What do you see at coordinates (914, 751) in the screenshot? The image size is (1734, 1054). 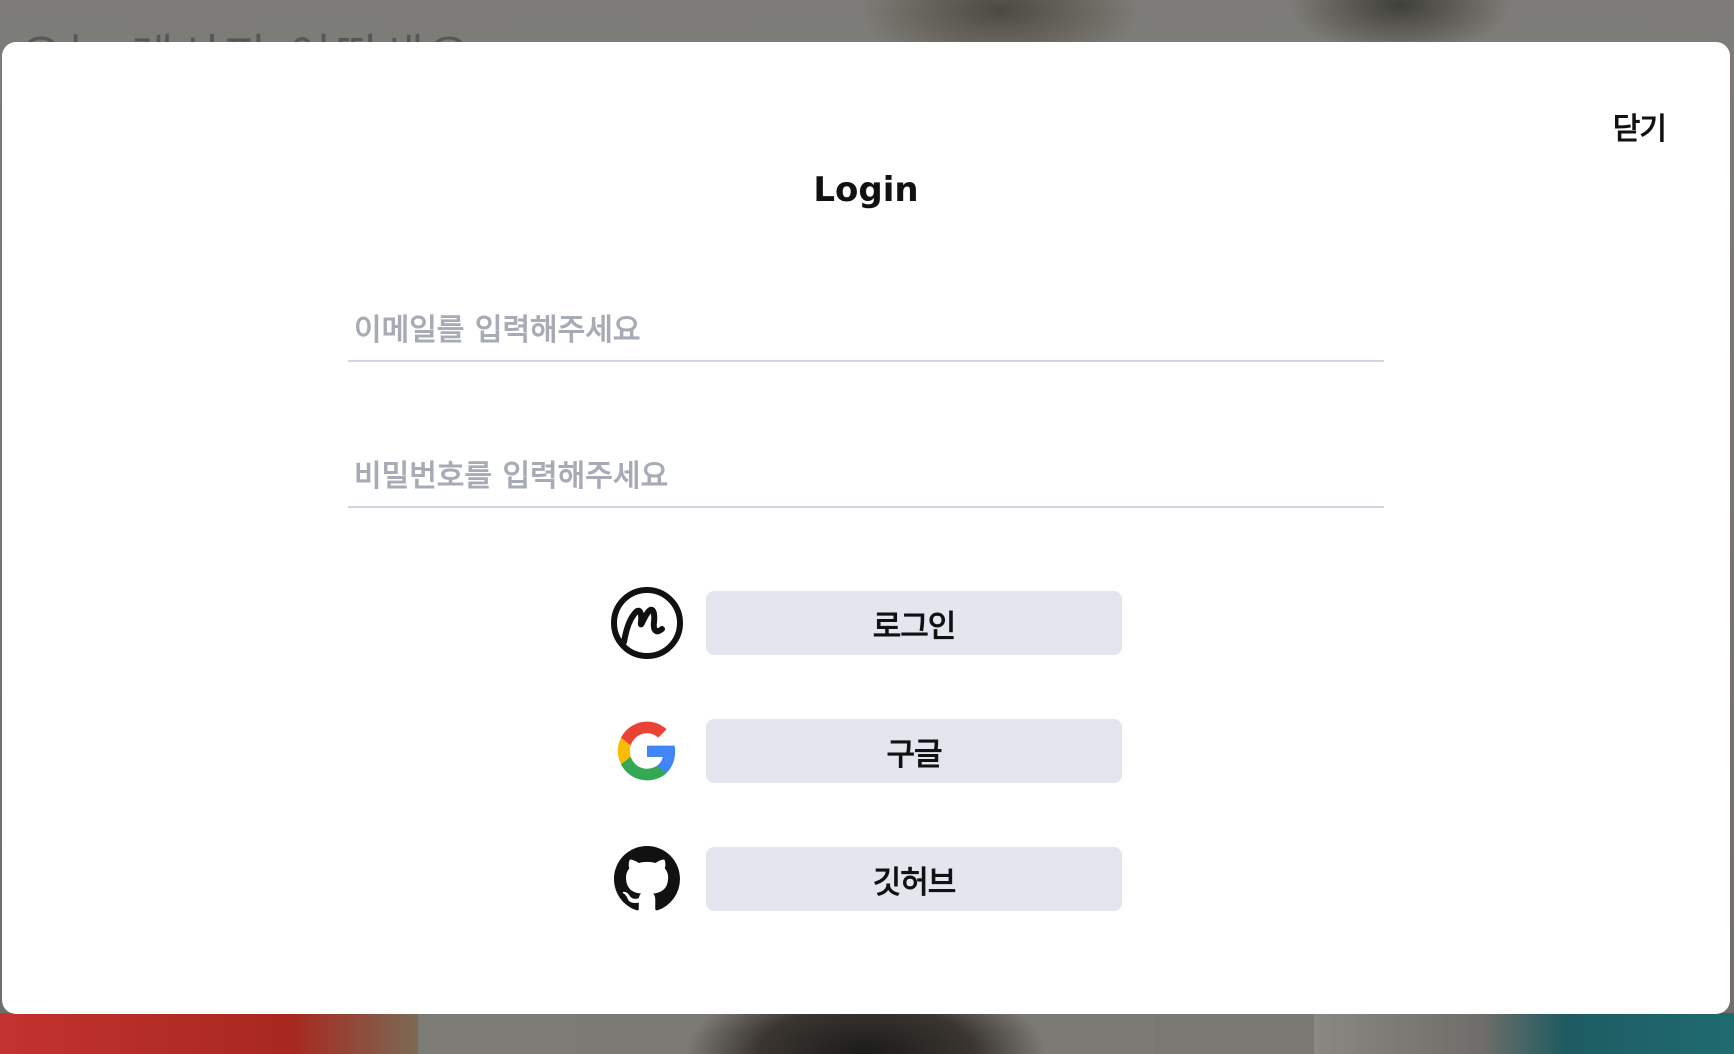 I see `google-login-button: 구글` at bounding box center [914, 751].